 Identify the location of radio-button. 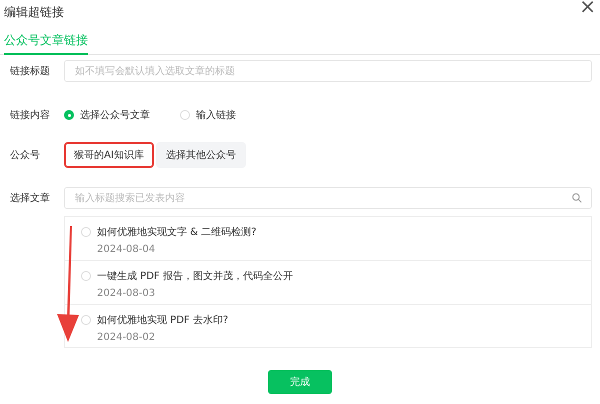
(69, 115).